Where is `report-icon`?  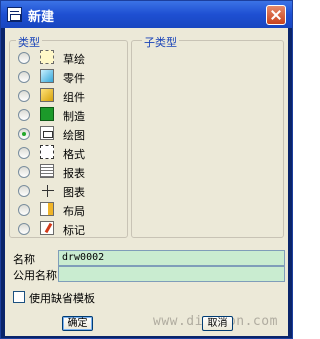
report-icon is located at coordinates (47, 171).